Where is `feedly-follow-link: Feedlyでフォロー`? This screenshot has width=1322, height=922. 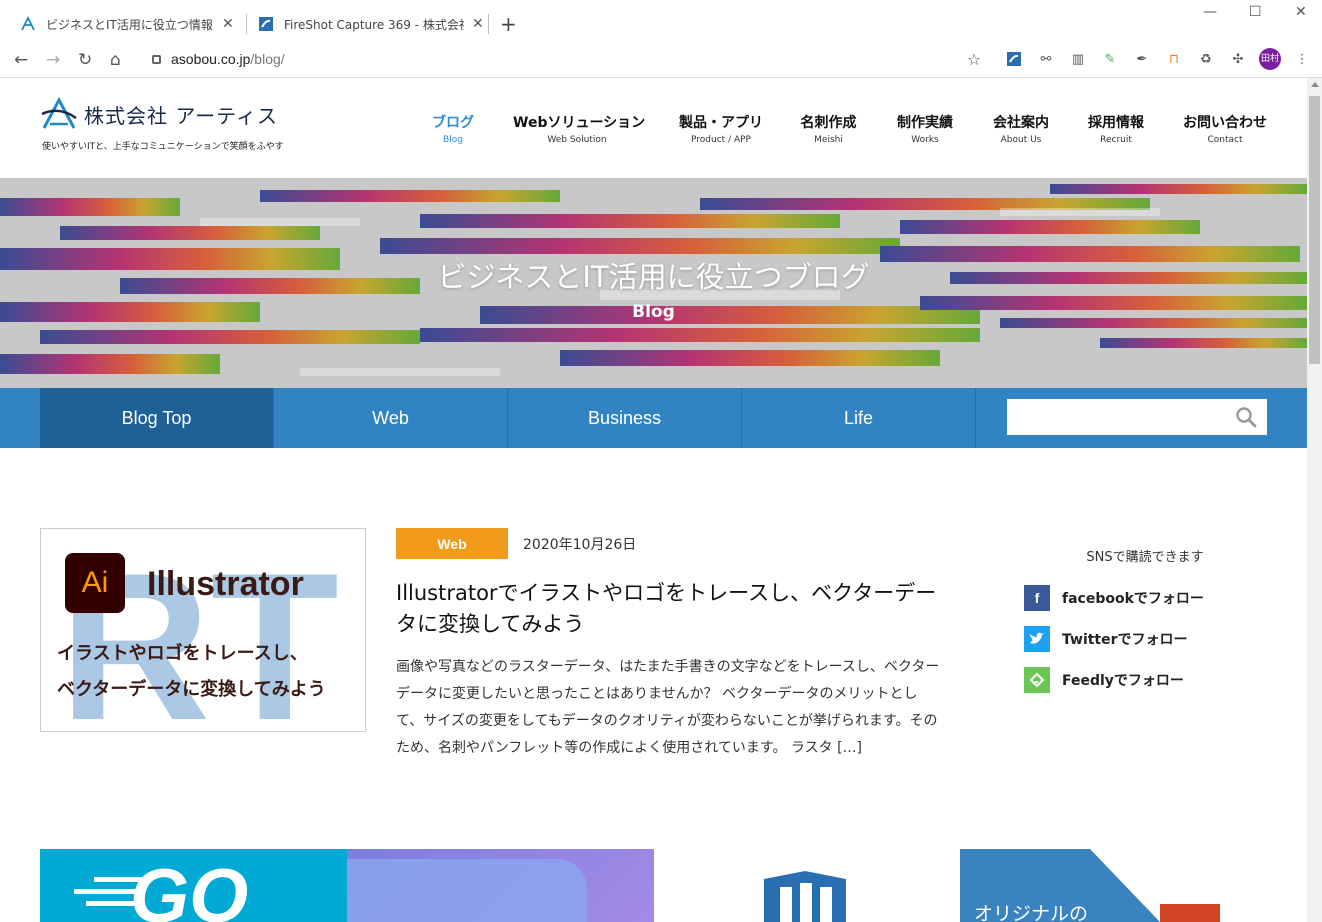 feedly-follow-link: Feedlyでフォロー is located at coordinates (1104, 680).